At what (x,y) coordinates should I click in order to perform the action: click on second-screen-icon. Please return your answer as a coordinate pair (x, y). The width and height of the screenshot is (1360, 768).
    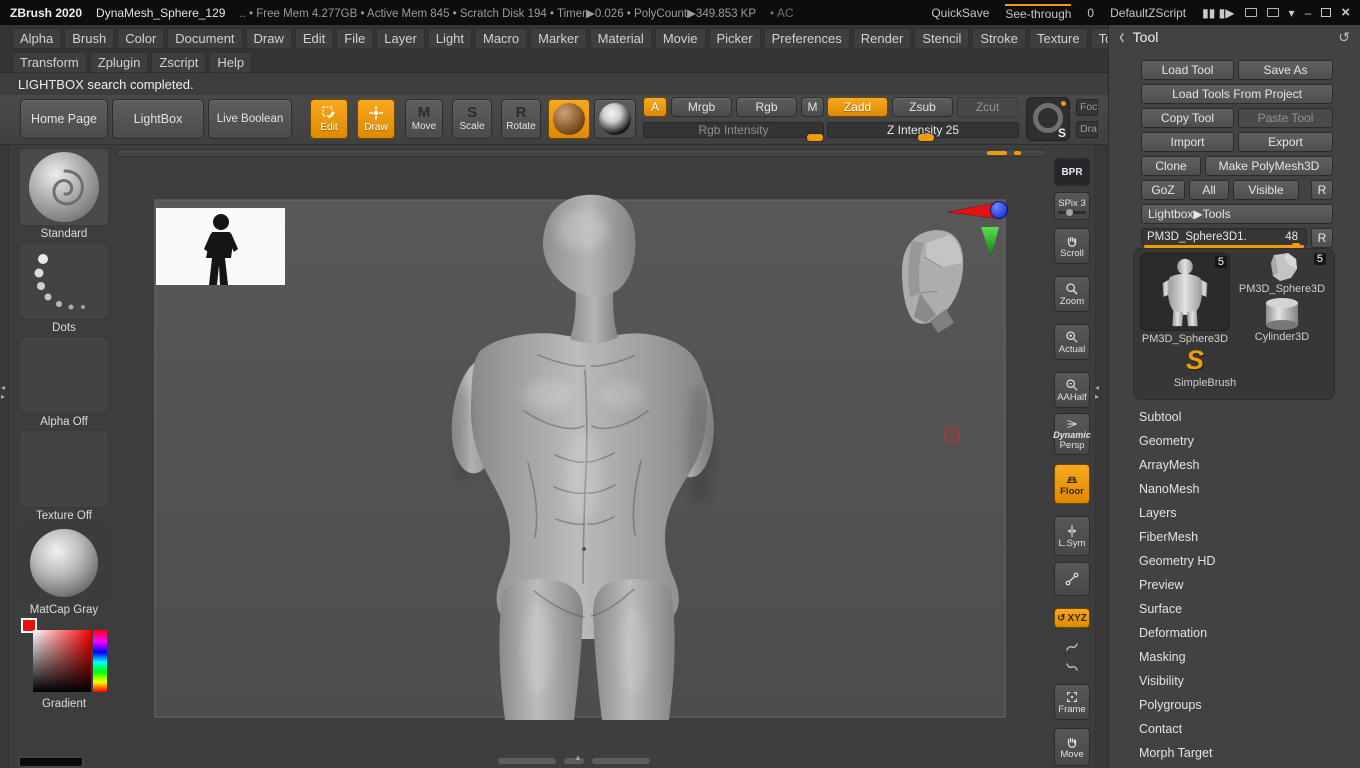
    Looking at the image, I should click on (1272, 12).